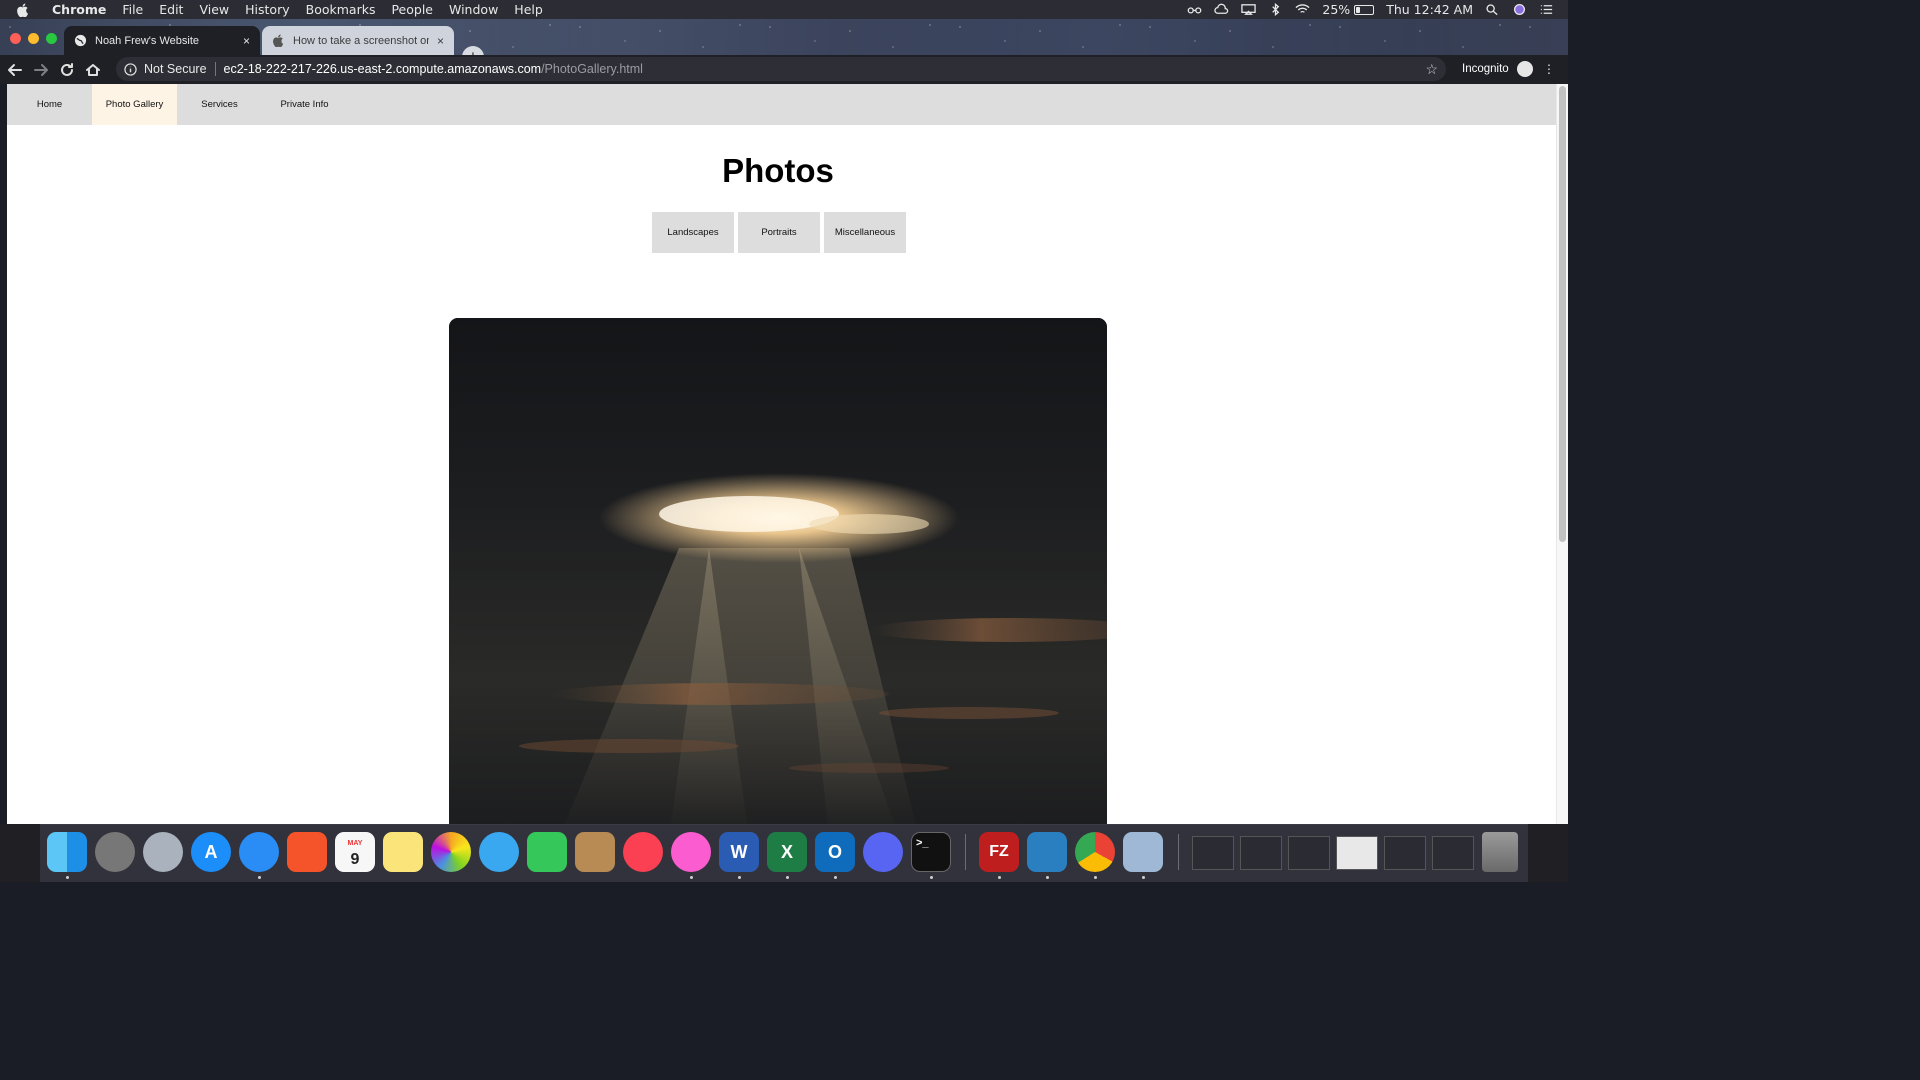 The image size is (1920, 1080). Describe the element at coordinates (1047, 852) in the screenshot. I see `frame-icon` at that location.